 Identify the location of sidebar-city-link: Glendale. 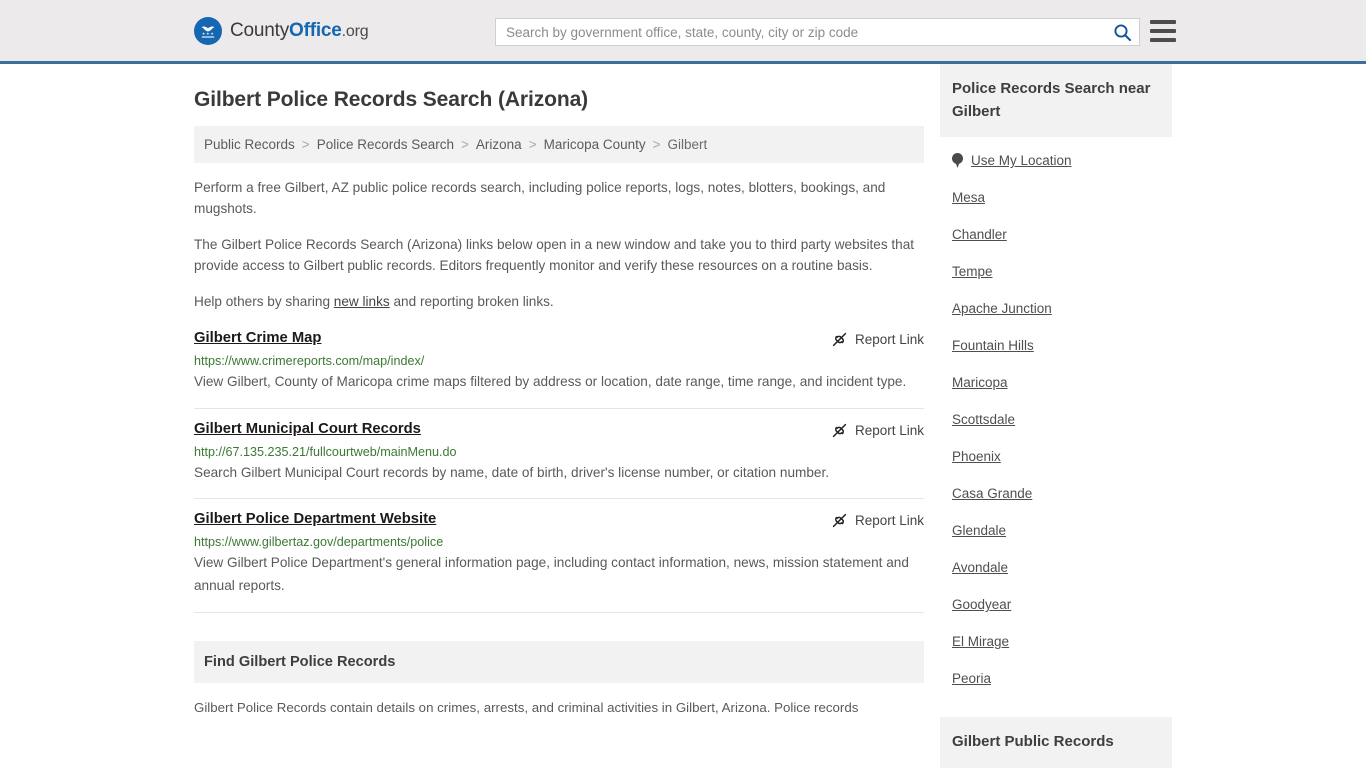
(979, 530).